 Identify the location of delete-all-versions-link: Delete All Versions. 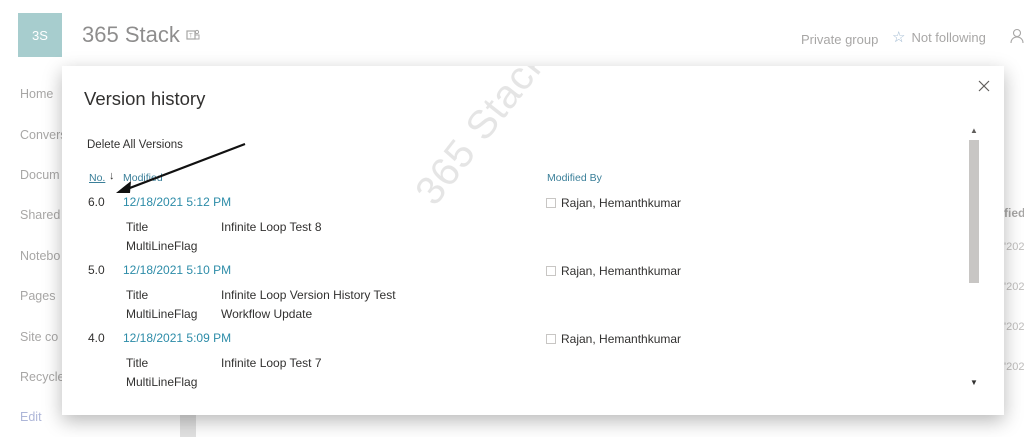
(135, 145).